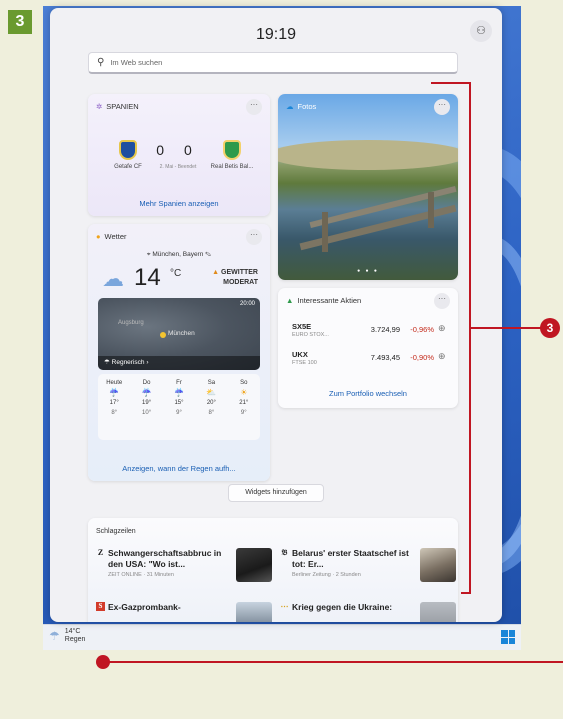 This screenshot has width=563, height=719. What do you see at coordinates (179, 203) in the screenshot?
I see `more-spain-link: Mehr Spanien anzeigen` at bounding box center [179, 203].